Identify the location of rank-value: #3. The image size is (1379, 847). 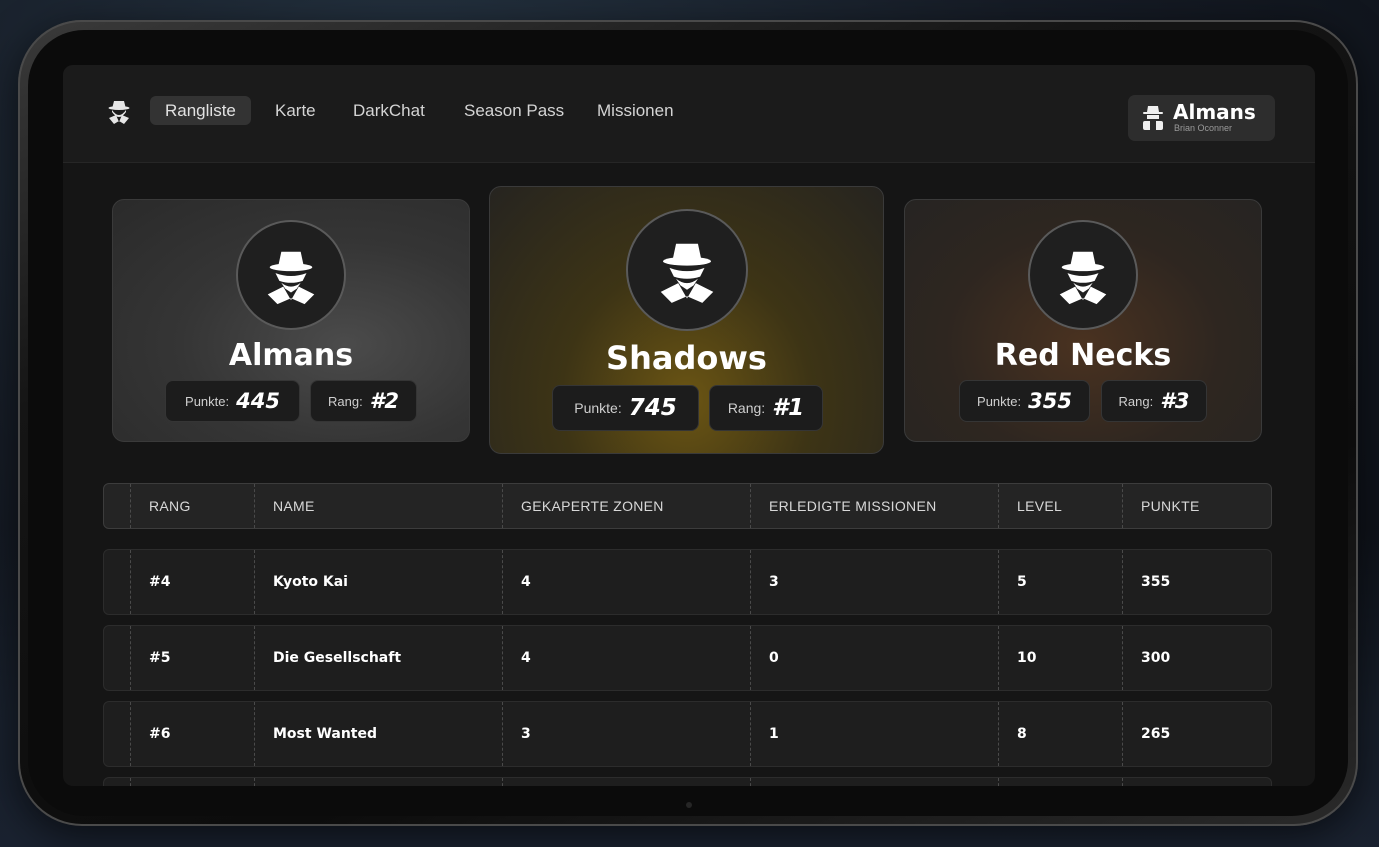
(1175, 401).